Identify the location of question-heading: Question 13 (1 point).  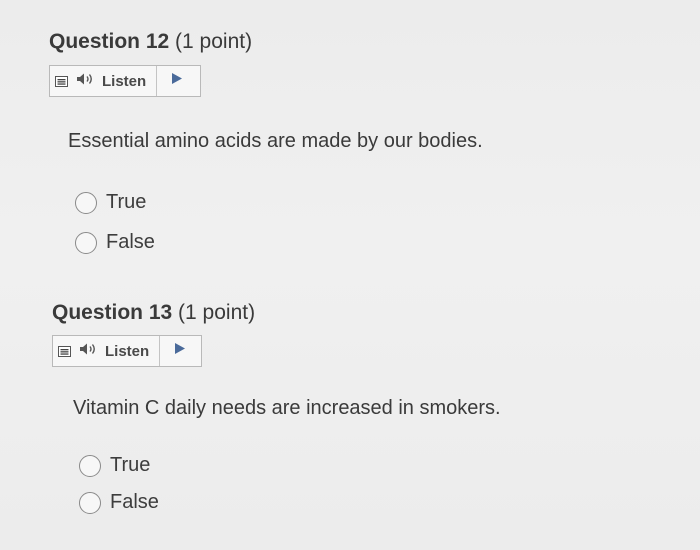
(153, 313).